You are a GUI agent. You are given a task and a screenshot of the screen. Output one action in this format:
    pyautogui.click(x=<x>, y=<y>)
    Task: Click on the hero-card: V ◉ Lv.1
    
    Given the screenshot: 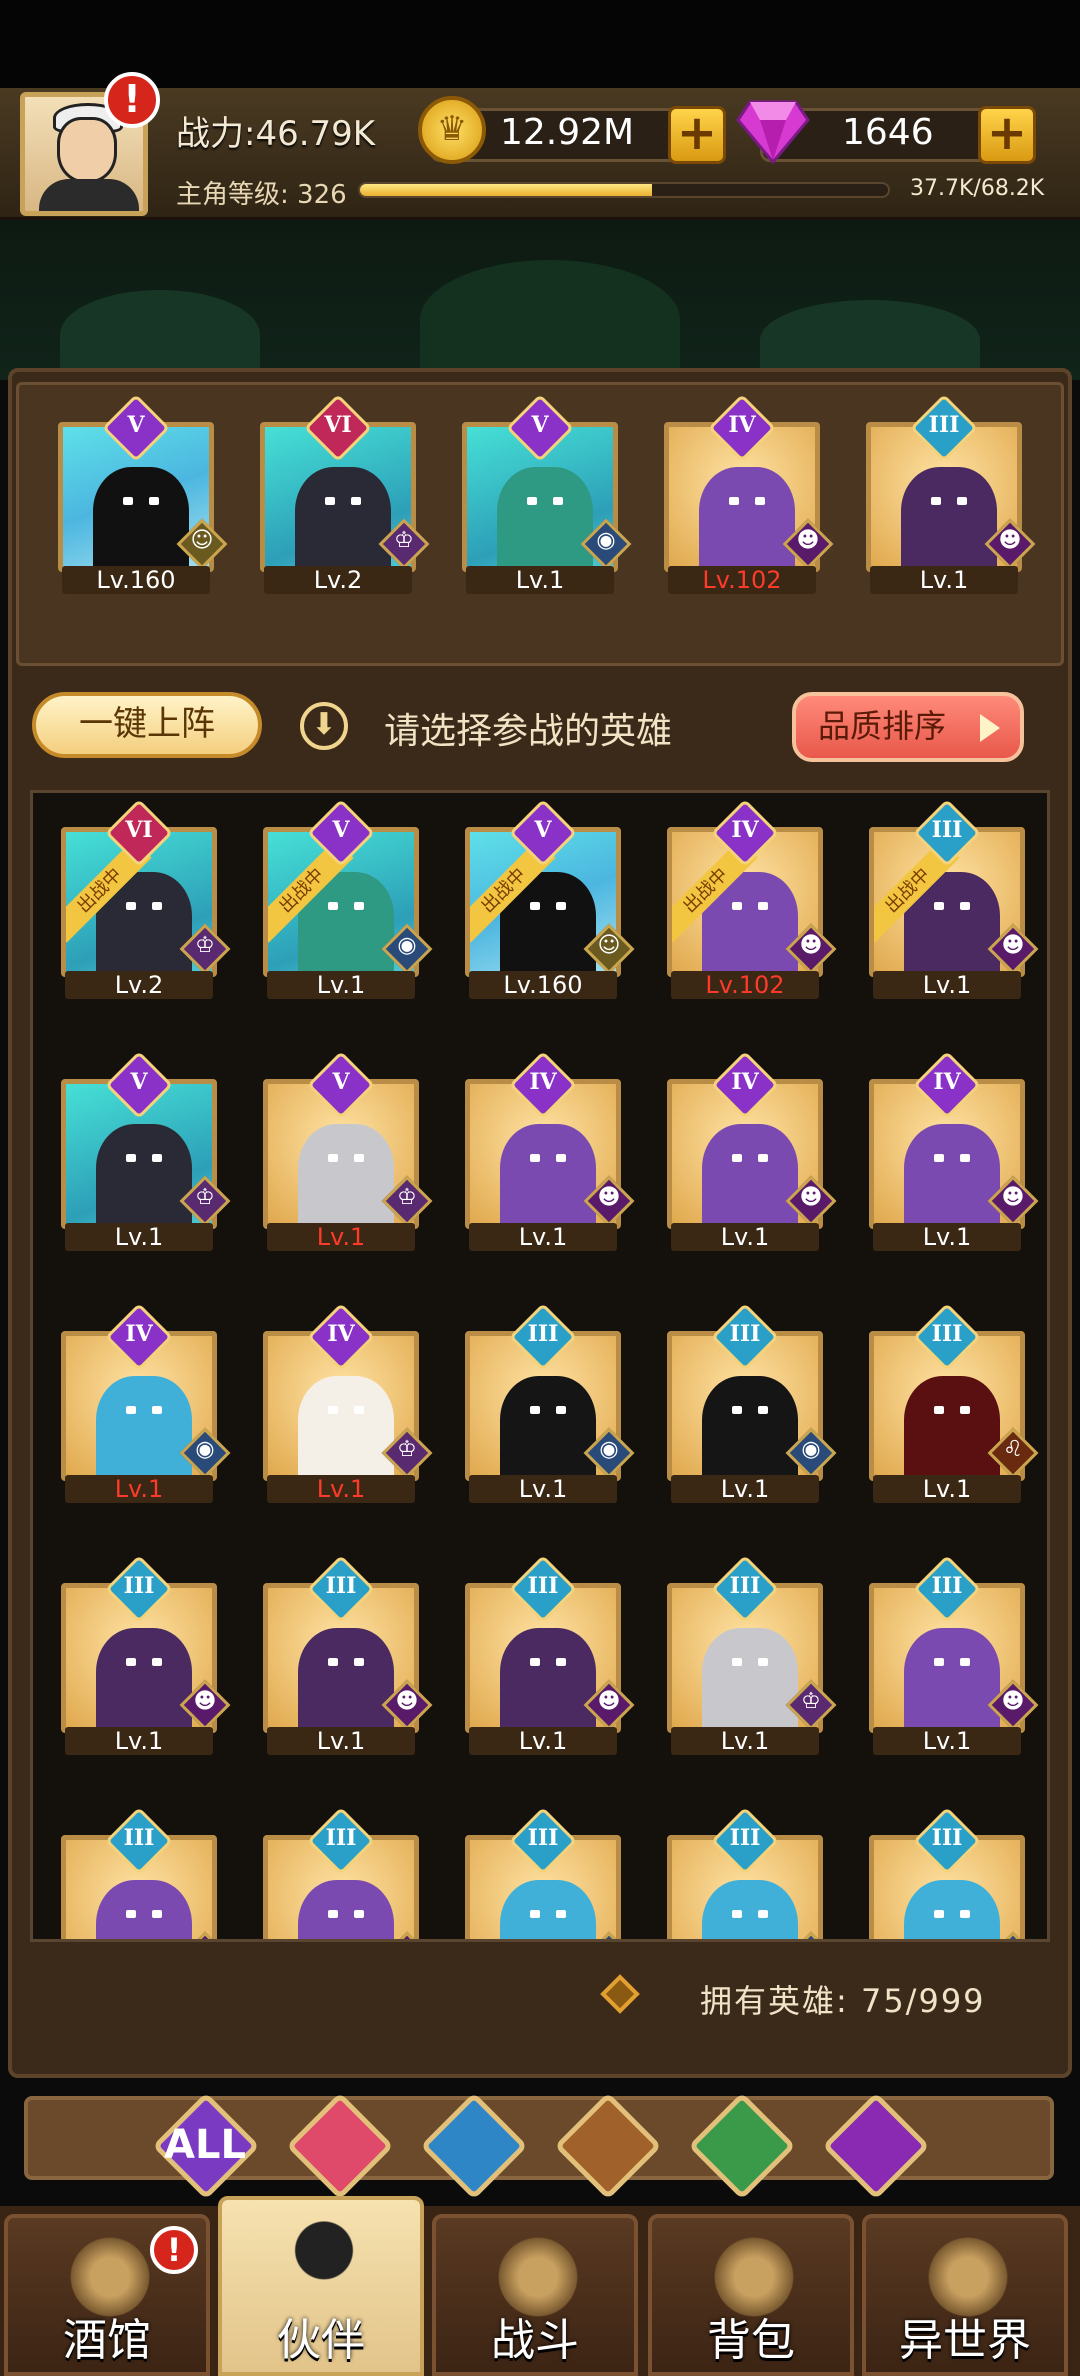 What is the action you would take?
    pyautogui.click(x=547, y=494)
    